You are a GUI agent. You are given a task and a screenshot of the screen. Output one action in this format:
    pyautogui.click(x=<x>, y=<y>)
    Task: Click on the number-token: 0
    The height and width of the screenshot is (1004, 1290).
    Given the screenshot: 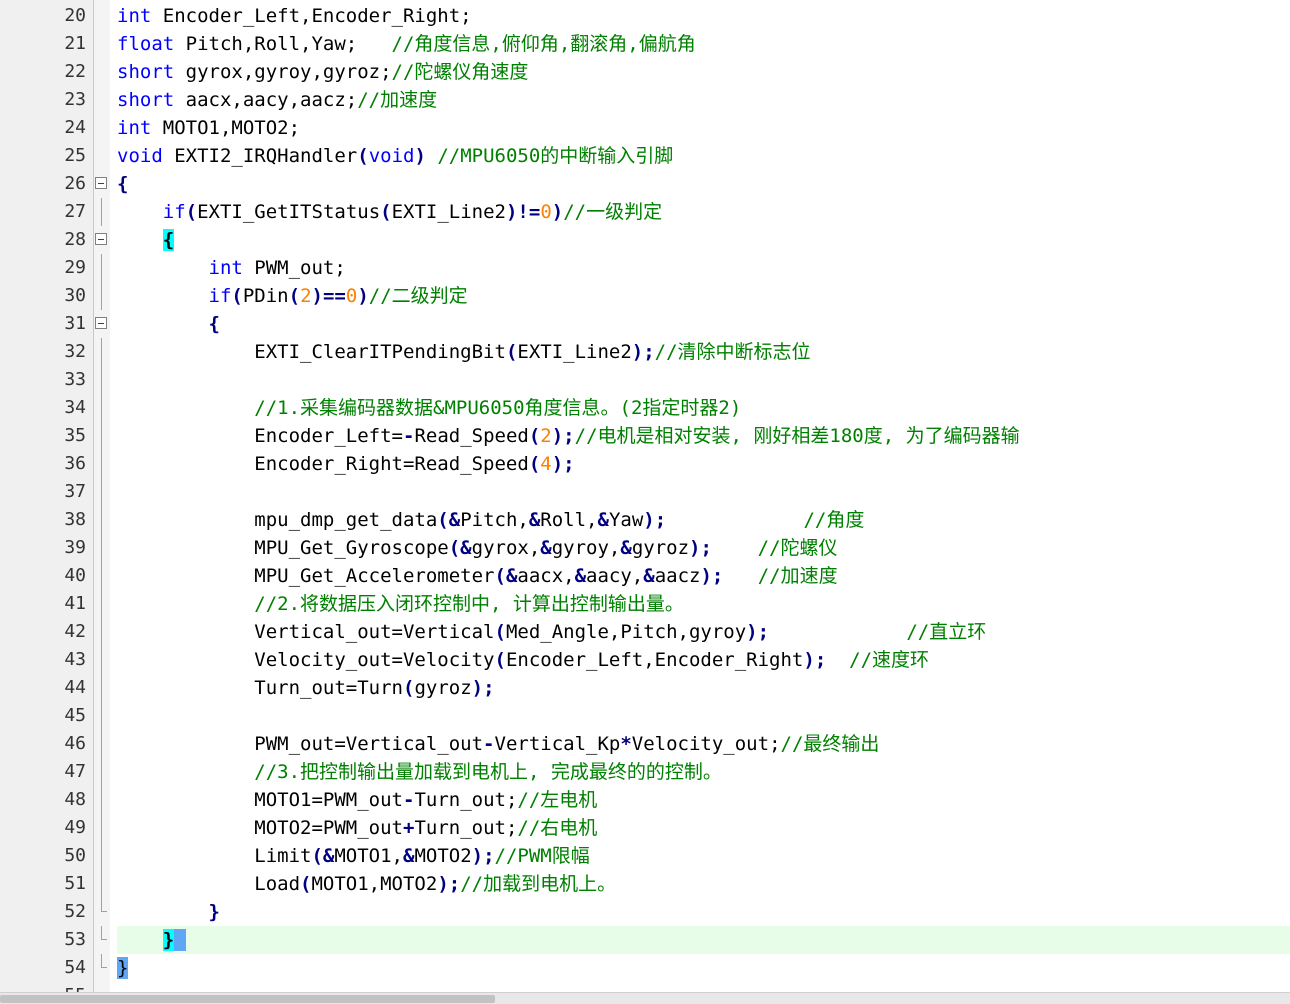 What is the action you would take?
    pyautogui.click(x=546, y=212)
    